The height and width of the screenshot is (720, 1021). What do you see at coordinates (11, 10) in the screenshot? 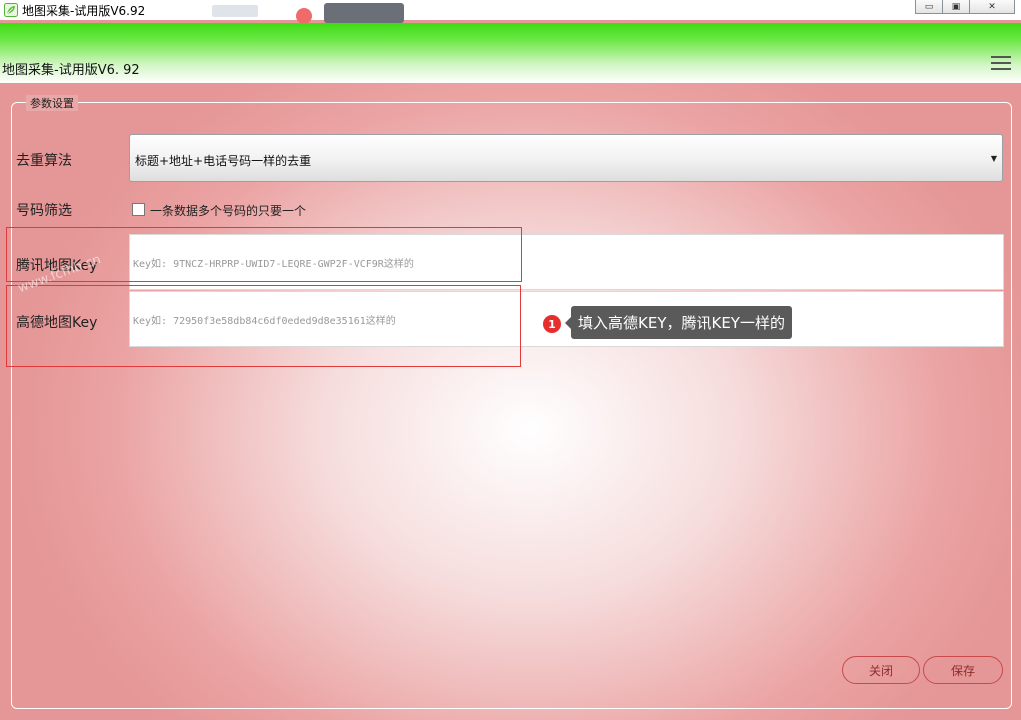
I see `app-leaf-icon` at bounding box center [11, 10].